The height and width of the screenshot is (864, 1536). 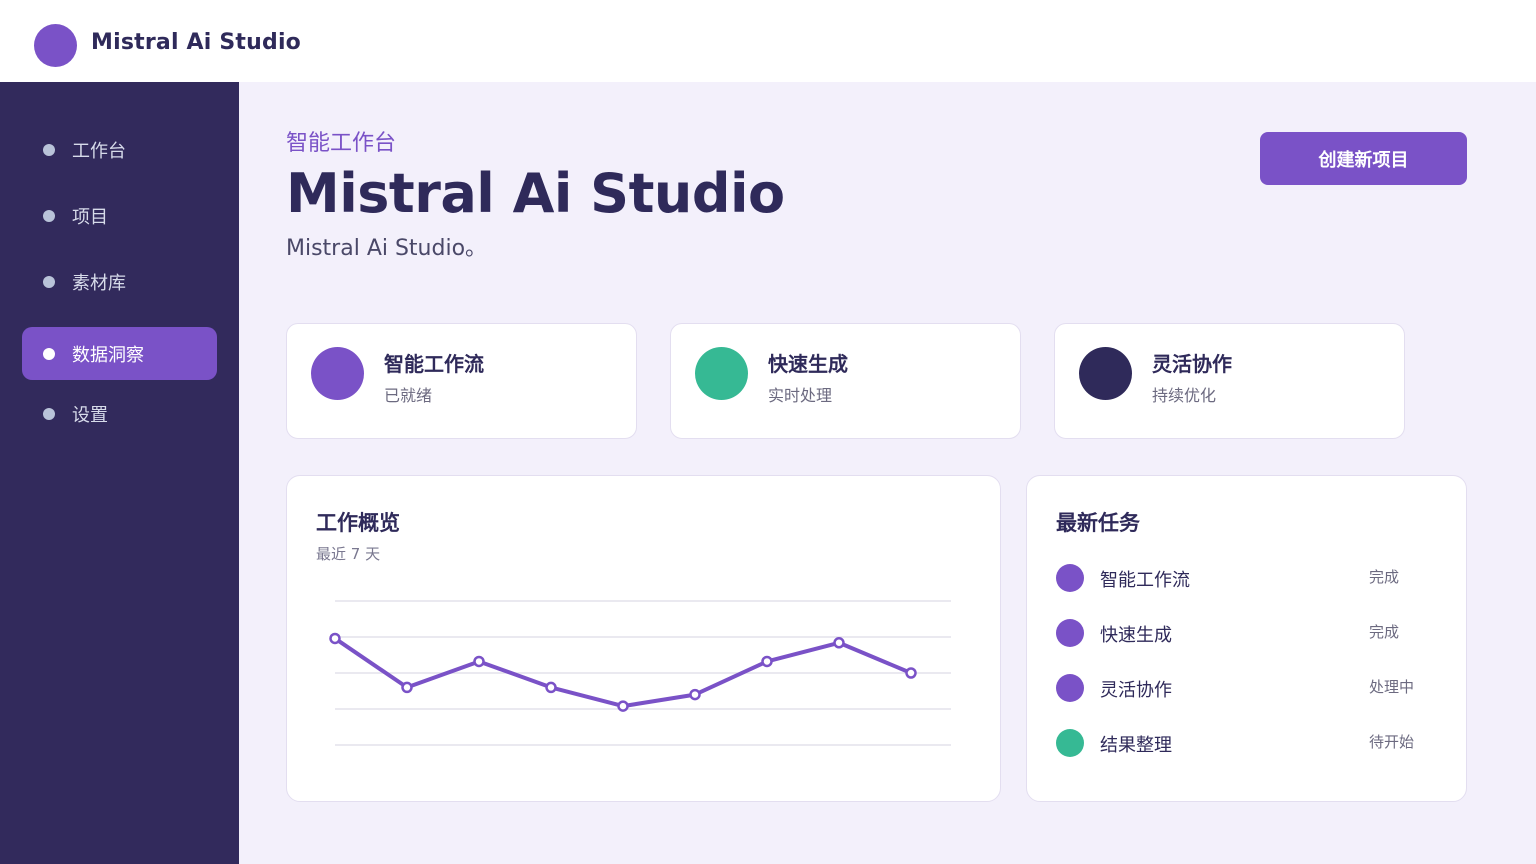 I want to click on sidebar-item-label: 素材库, so click(x=99, y=283).